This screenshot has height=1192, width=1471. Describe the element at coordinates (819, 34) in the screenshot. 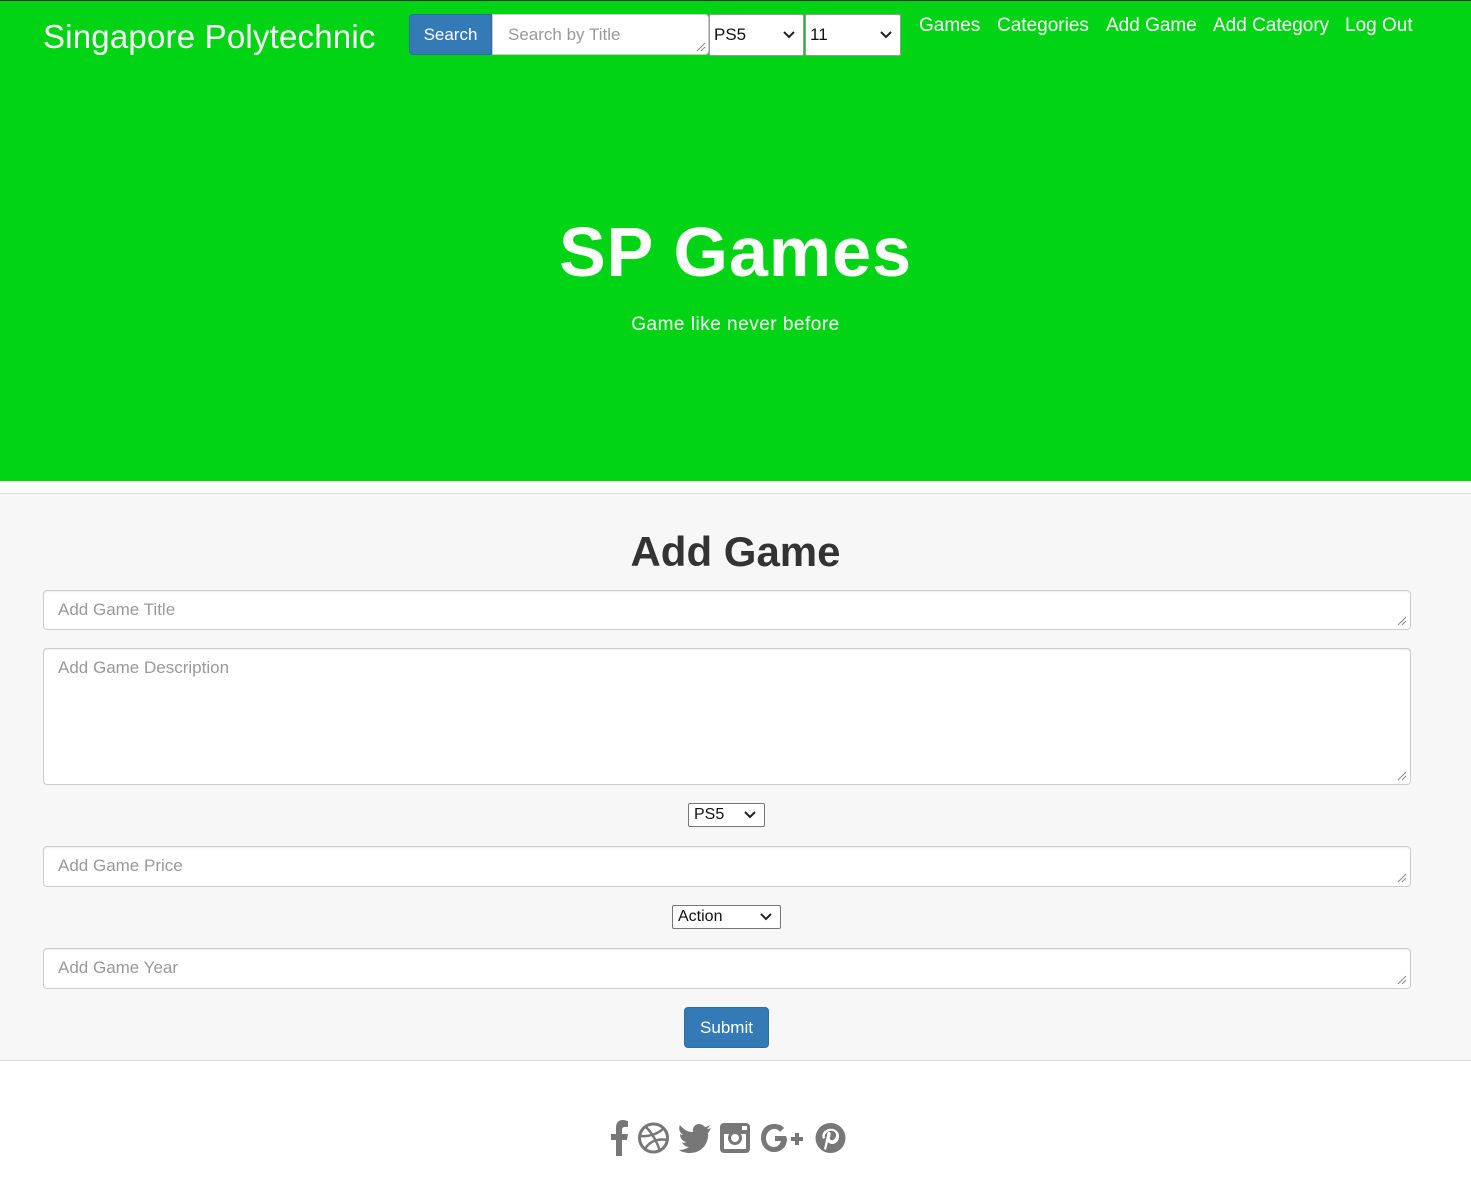

I see `number-select-value: 11` at that location.